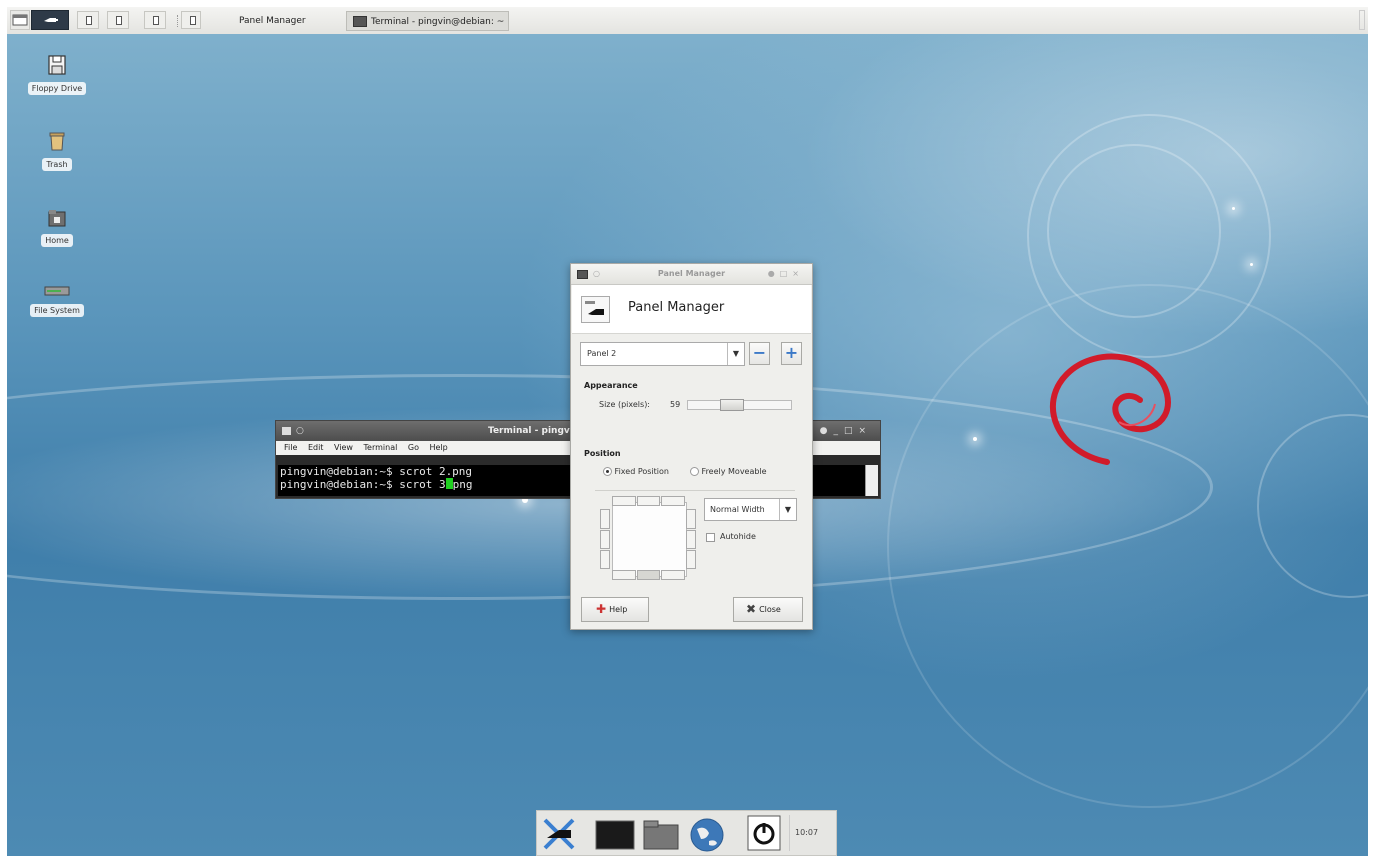  I want to click on panel-handle, so click(1362, 20).